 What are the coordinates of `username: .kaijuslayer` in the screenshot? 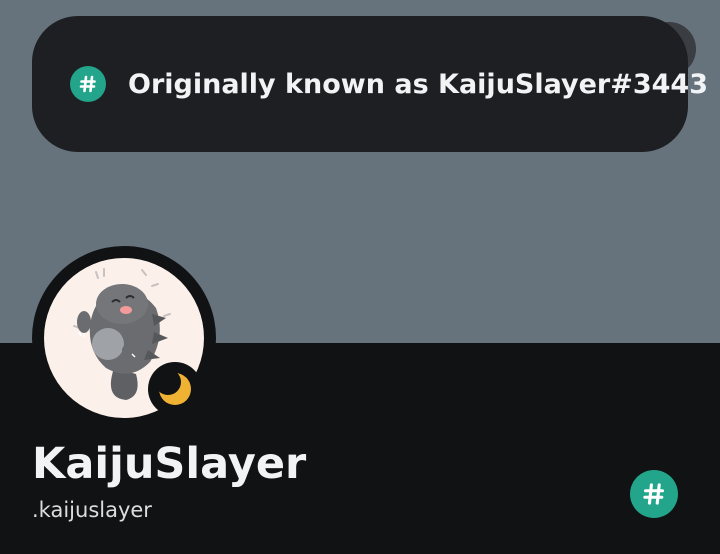 It's located at (92, 510).